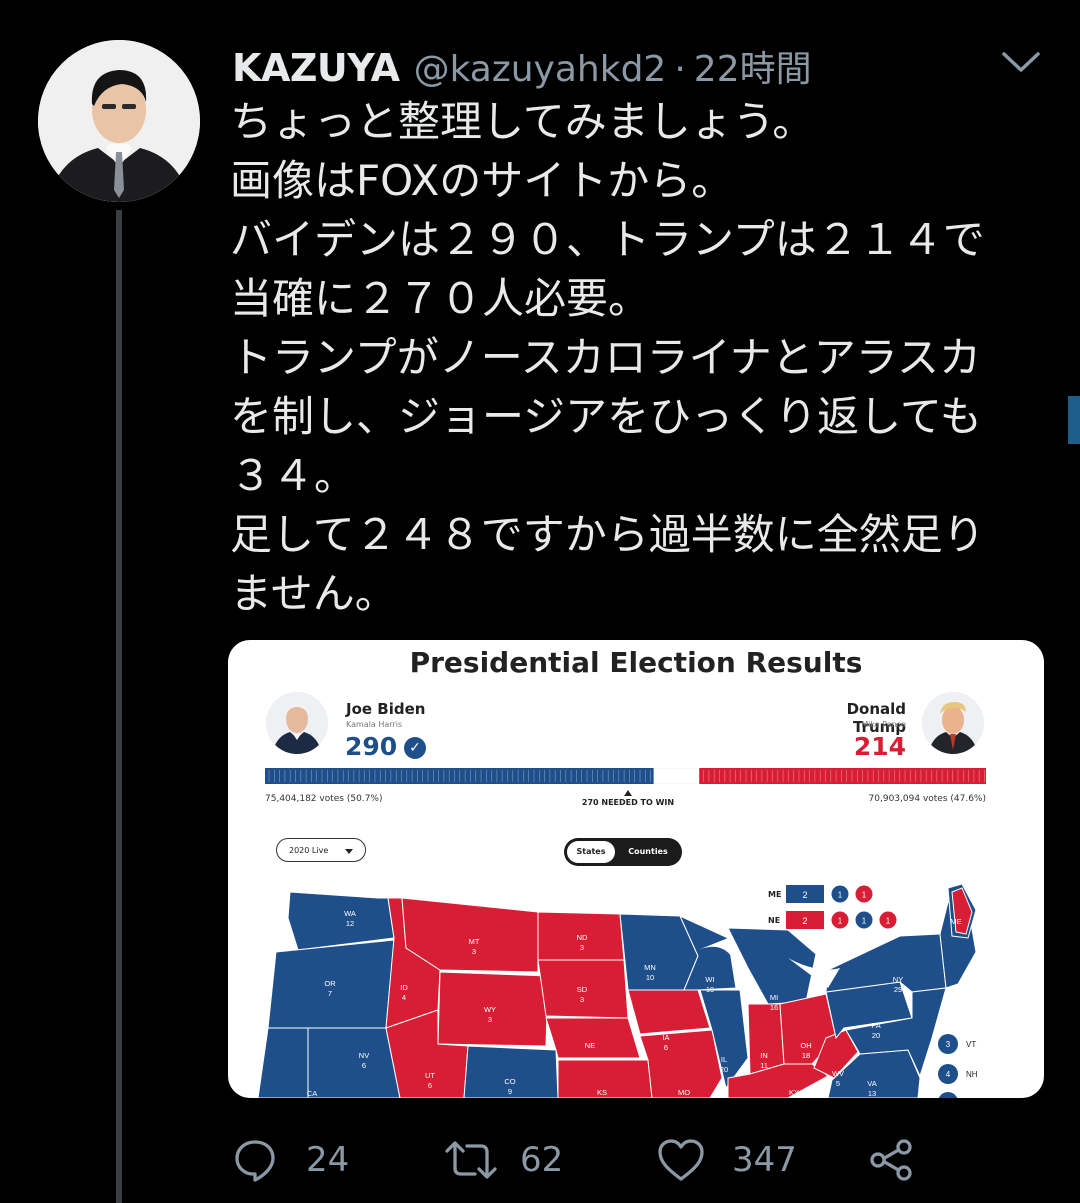 This screenshot has height=1203, width=1080. I want to click on state-ev-mn: 10, so click(650, 977).